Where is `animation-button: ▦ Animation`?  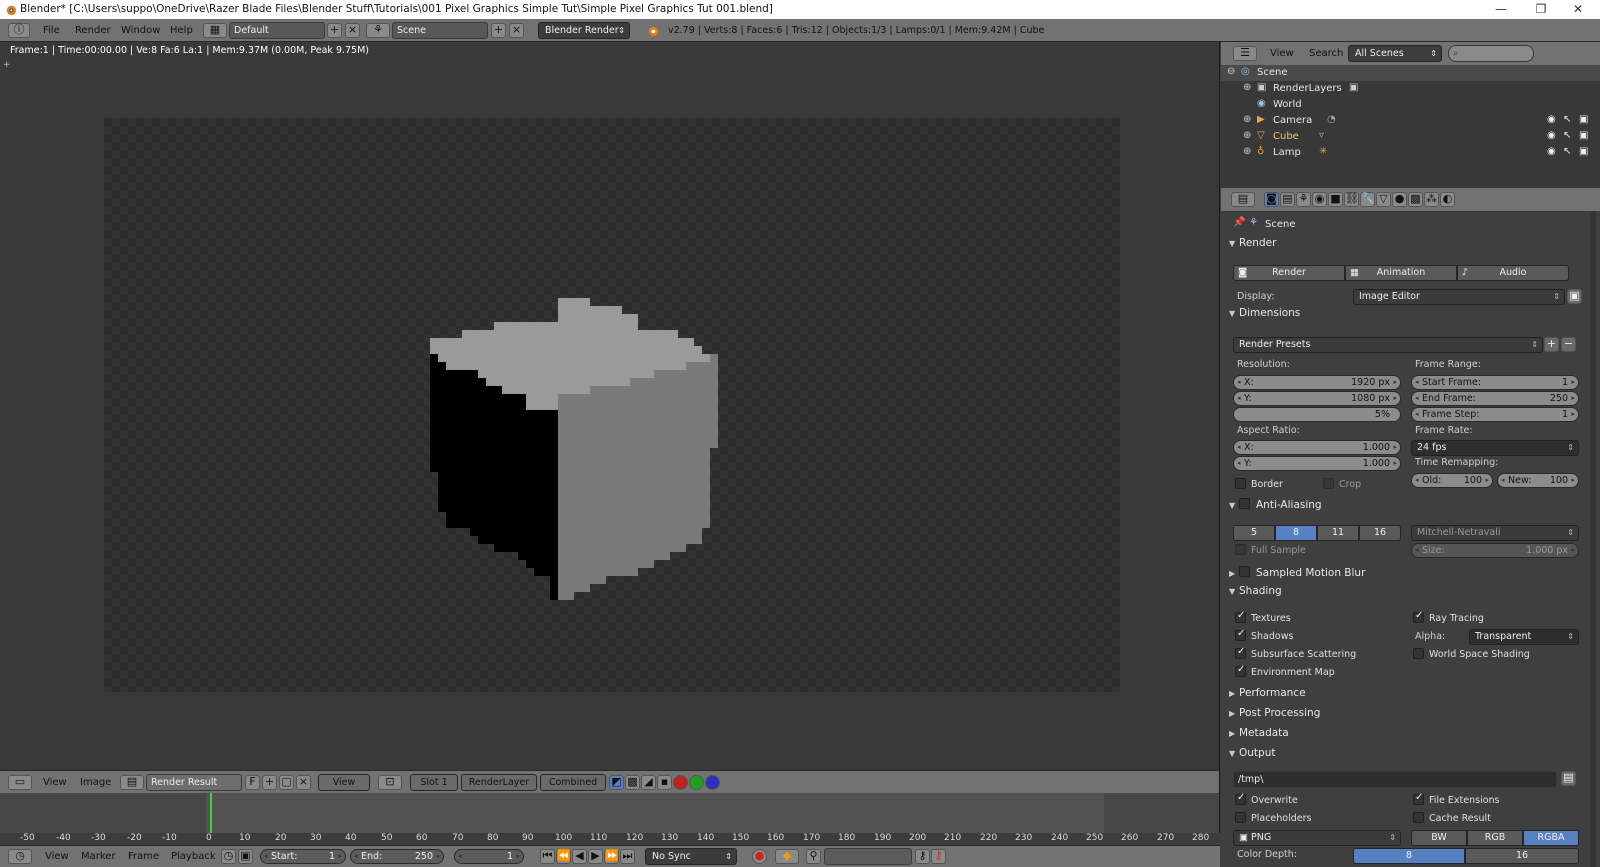
animation-button: ▦ Animation is located at coordinates (1401, 273).